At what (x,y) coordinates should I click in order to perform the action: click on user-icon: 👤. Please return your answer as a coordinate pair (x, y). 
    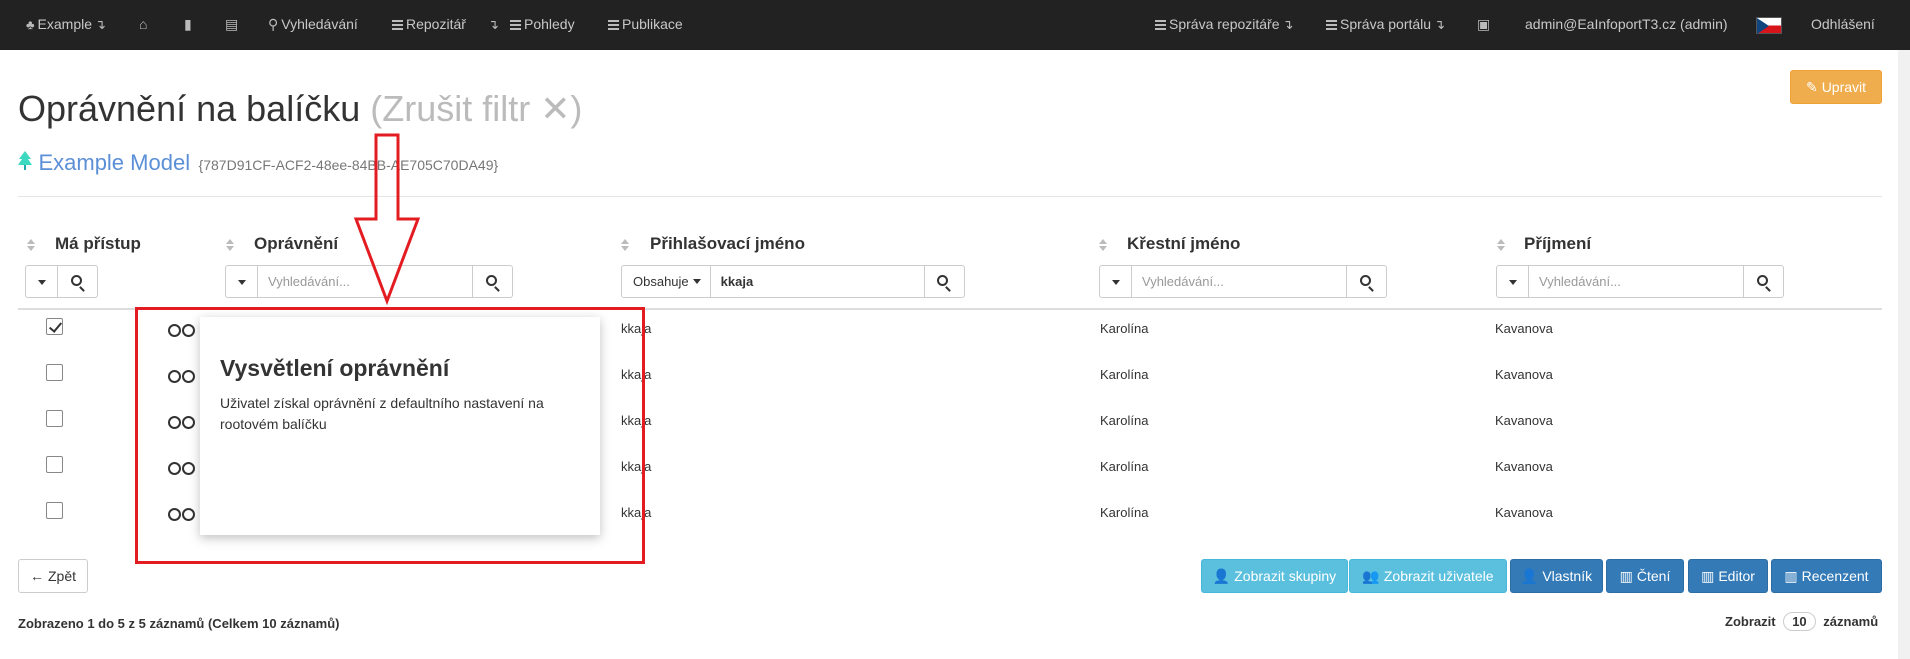
    Looking at the image, I should click on (1221, 576).